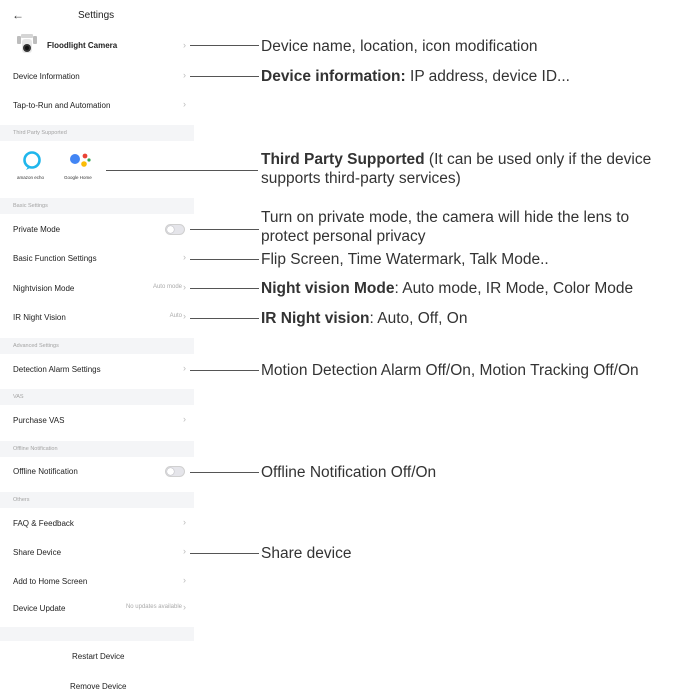 The image size is (675, 692). What do you see at coordinates (343, 236) in the screenshot?
I see `annotation-text: protect personal privacy` at bounding box center [343, 236].